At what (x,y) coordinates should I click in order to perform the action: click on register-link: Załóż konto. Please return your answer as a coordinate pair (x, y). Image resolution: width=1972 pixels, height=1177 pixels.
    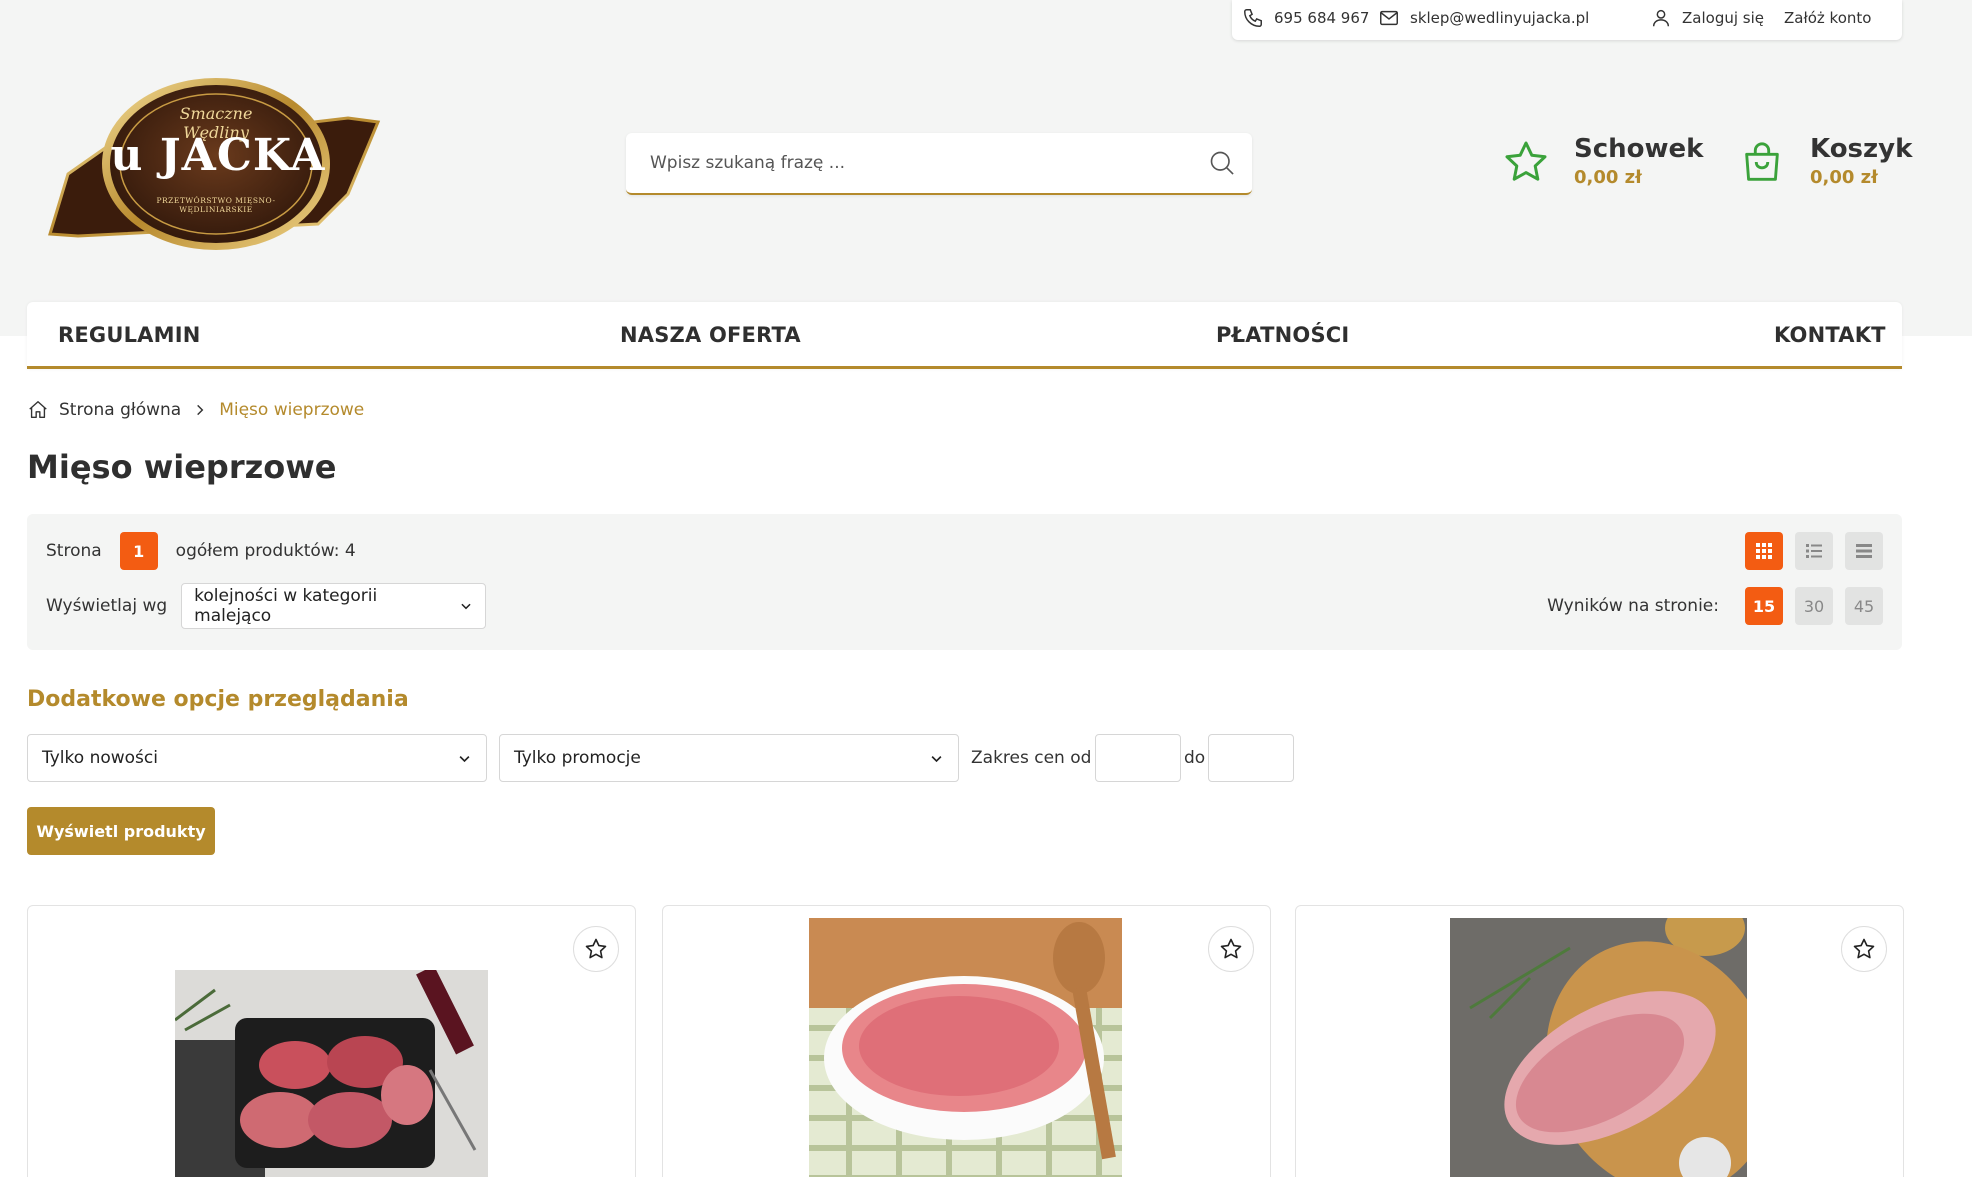
    Looking at the image, I should click on (1827, 18).